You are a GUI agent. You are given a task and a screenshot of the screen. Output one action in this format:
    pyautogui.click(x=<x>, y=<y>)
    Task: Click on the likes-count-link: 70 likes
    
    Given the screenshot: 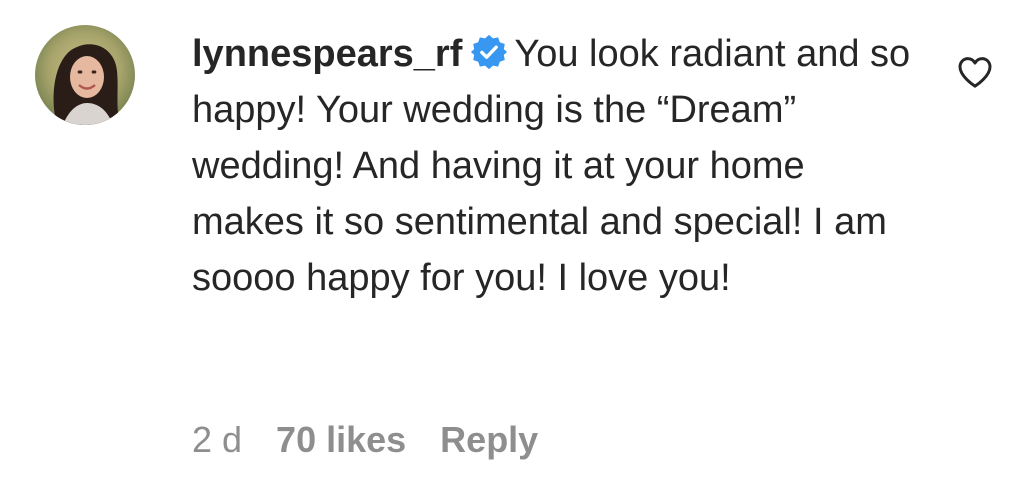 What is the action you would take?
    pyautogui.click(x=341, y=439)
    